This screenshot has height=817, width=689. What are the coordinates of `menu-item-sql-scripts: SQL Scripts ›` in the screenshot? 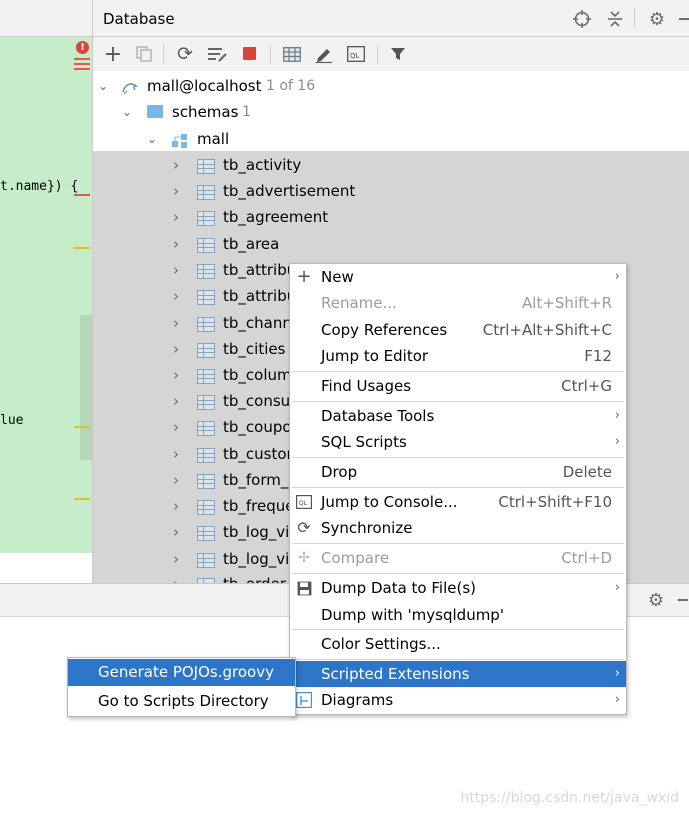 It's located at (458, 442).